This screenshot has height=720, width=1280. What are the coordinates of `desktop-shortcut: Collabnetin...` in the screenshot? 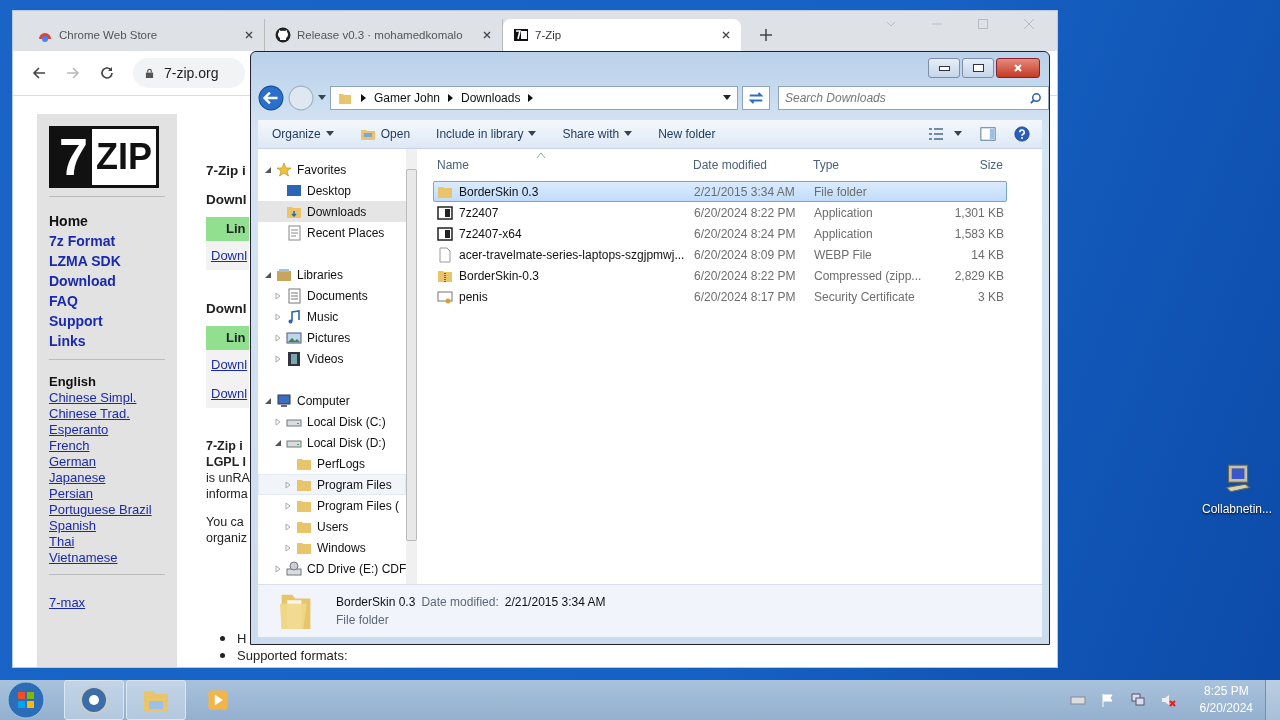 It's located at (1237, 489).